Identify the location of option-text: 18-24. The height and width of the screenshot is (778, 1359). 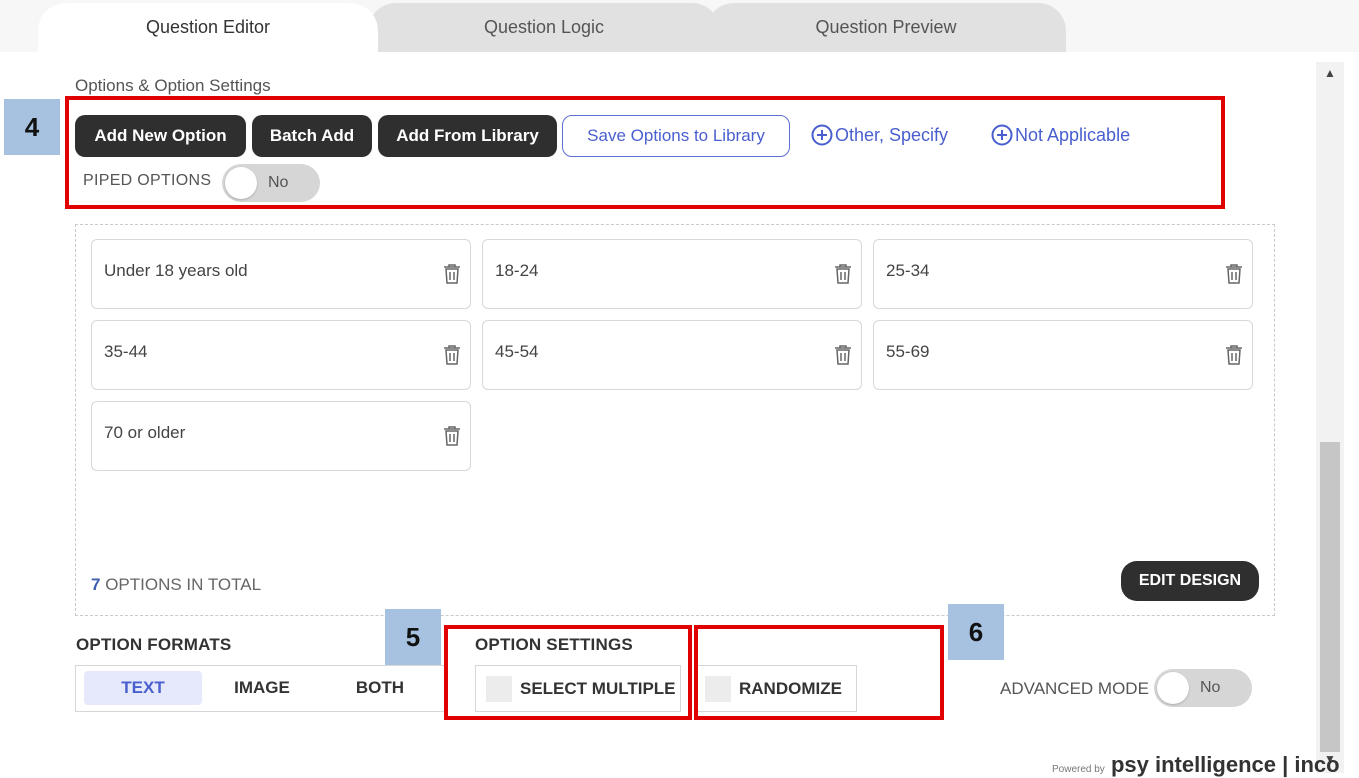
(517, 270).